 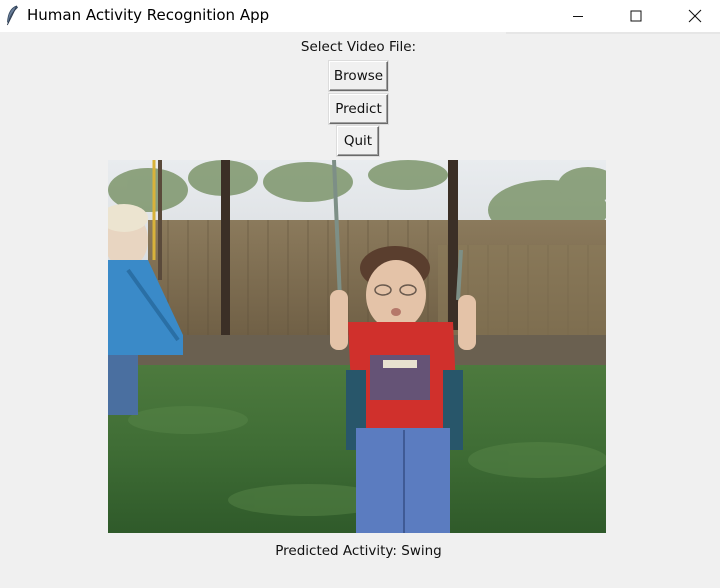 What do you see at coordinates (358, 141) in the screenshot?
I see `quit-button: Quit` at bounding box center [358, 141].